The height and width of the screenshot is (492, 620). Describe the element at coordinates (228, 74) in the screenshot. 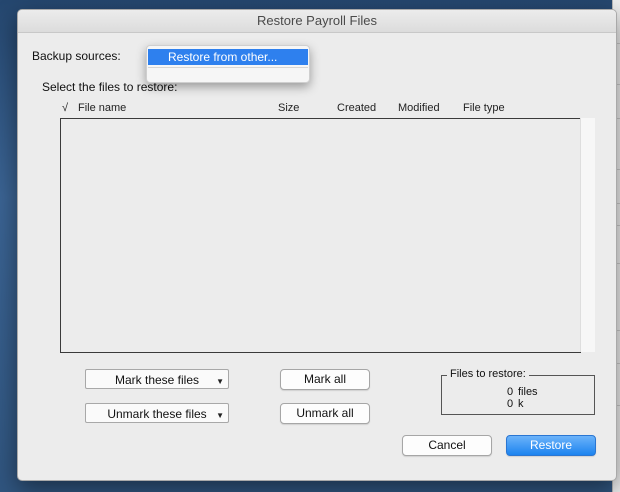

I see `menu-item-empty` at that location.